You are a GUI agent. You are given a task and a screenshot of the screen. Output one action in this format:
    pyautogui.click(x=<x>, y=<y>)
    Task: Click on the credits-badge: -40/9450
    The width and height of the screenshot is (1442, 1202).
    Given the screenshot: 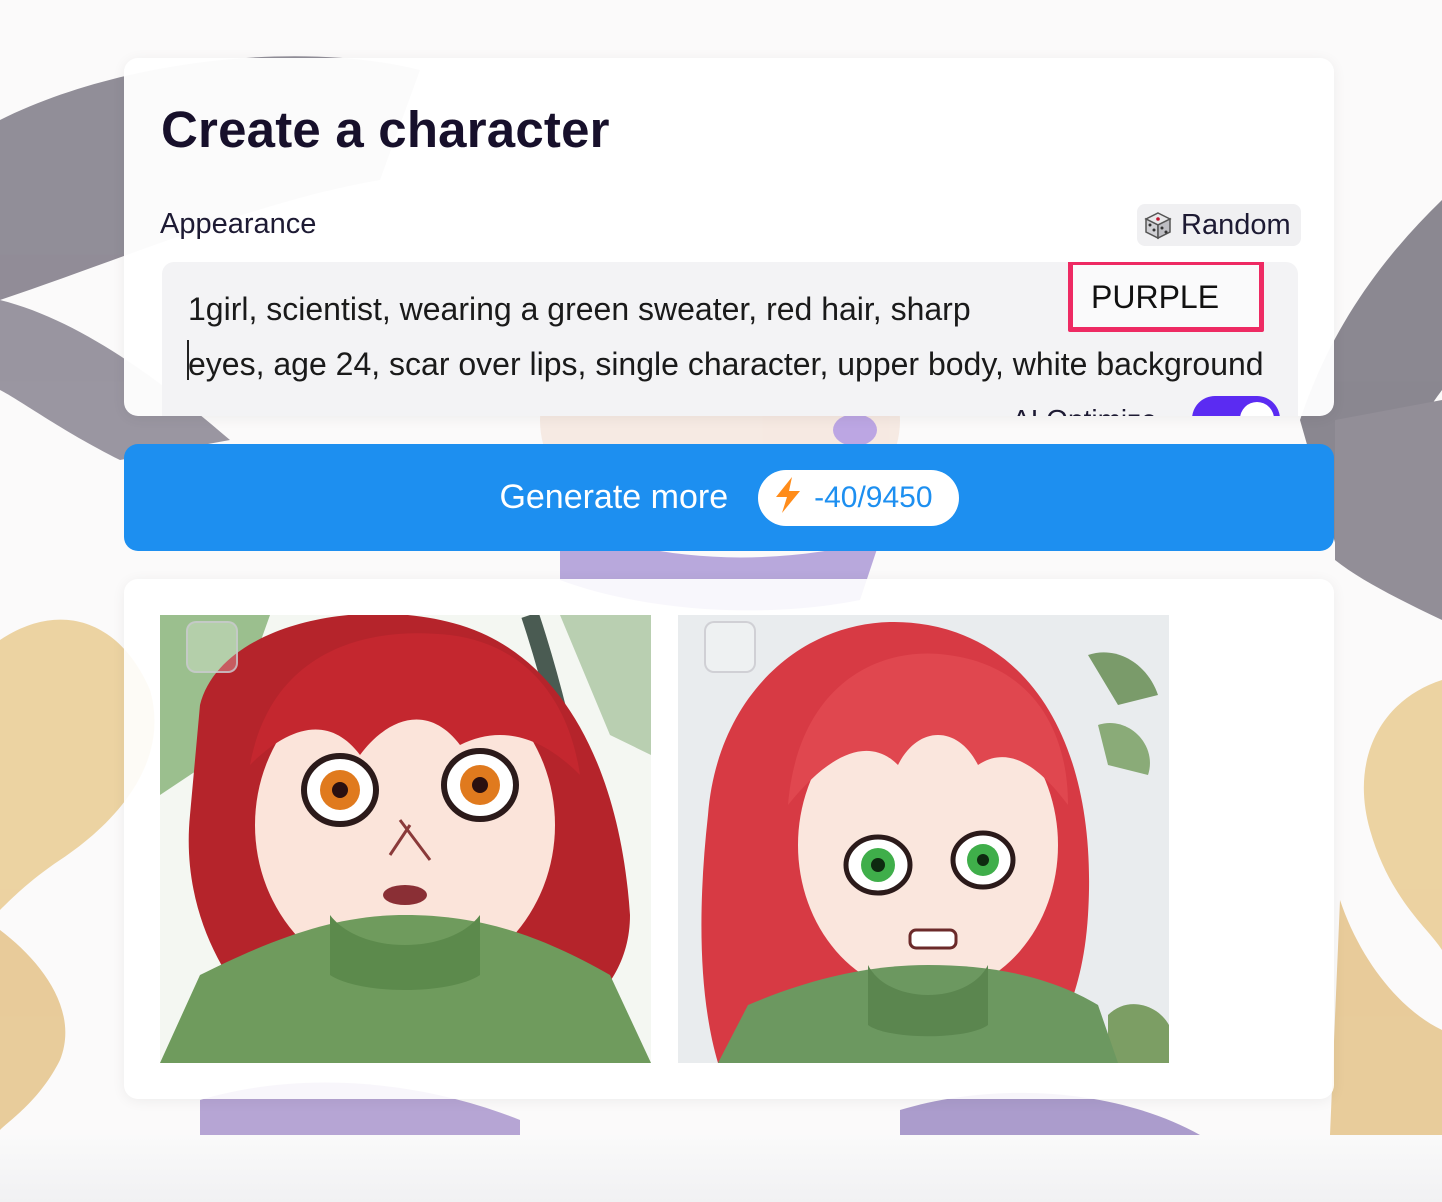 What is the action you would take?
    pyautogui.click(x=858, y=497)
    